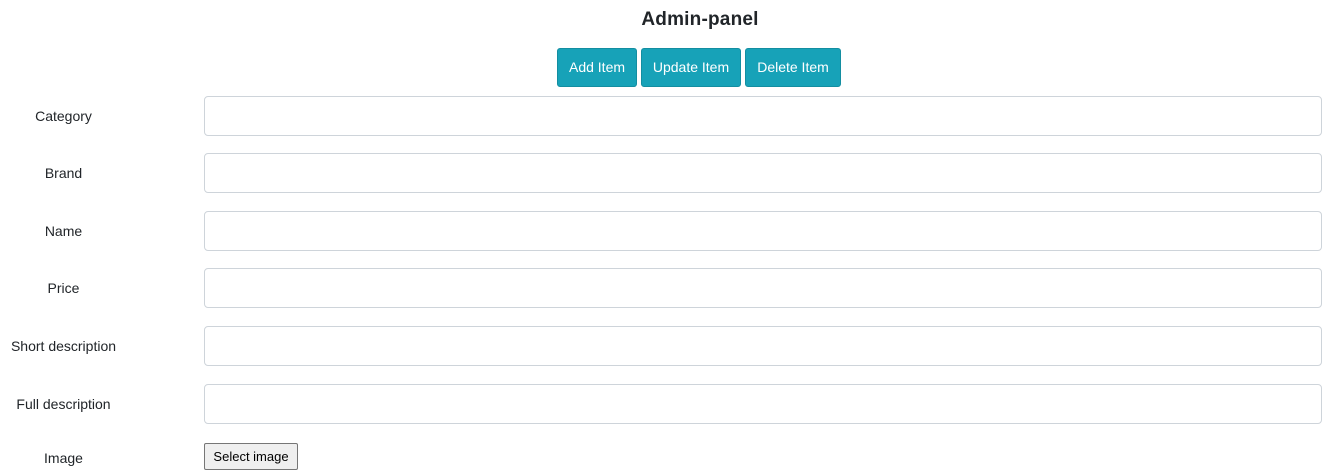 The height and width of the screenshot is (472, 1327). I want to click on short-description-label: Short description, so click(63, 346).